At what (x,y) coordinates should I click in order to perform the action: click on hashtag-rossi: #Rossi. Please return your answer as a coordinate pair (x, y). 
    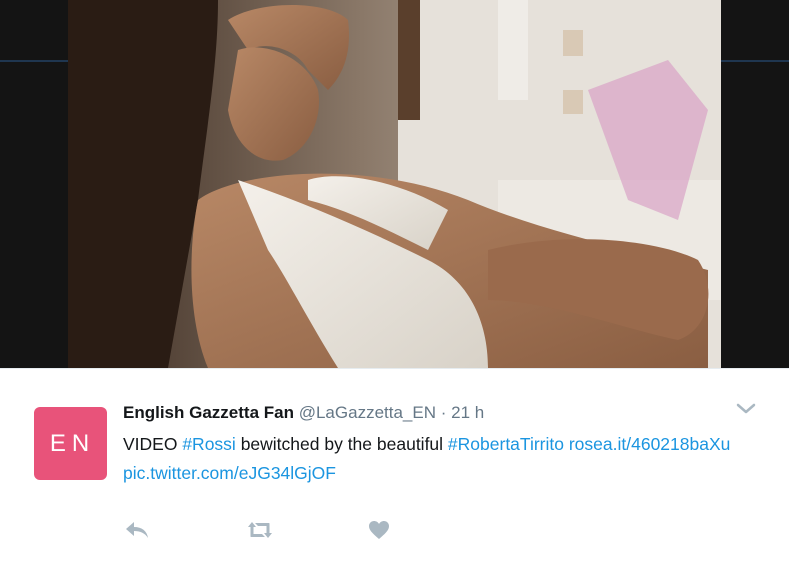
    Looking at the image, I should click on (209, 444).